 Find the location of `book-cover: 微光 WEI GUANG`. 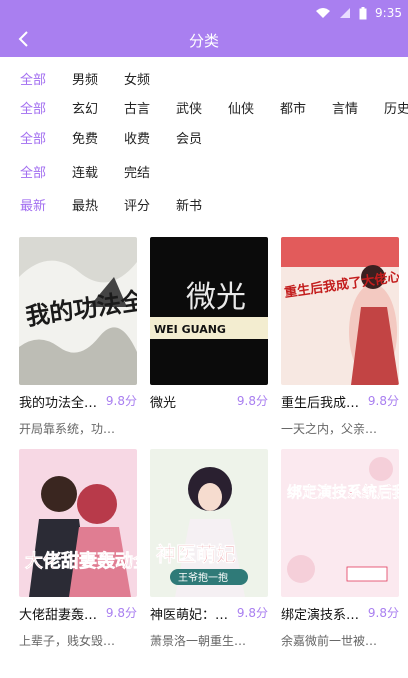

book-cover: 微光 WEI GUANG is located at coordinates (209, 311).